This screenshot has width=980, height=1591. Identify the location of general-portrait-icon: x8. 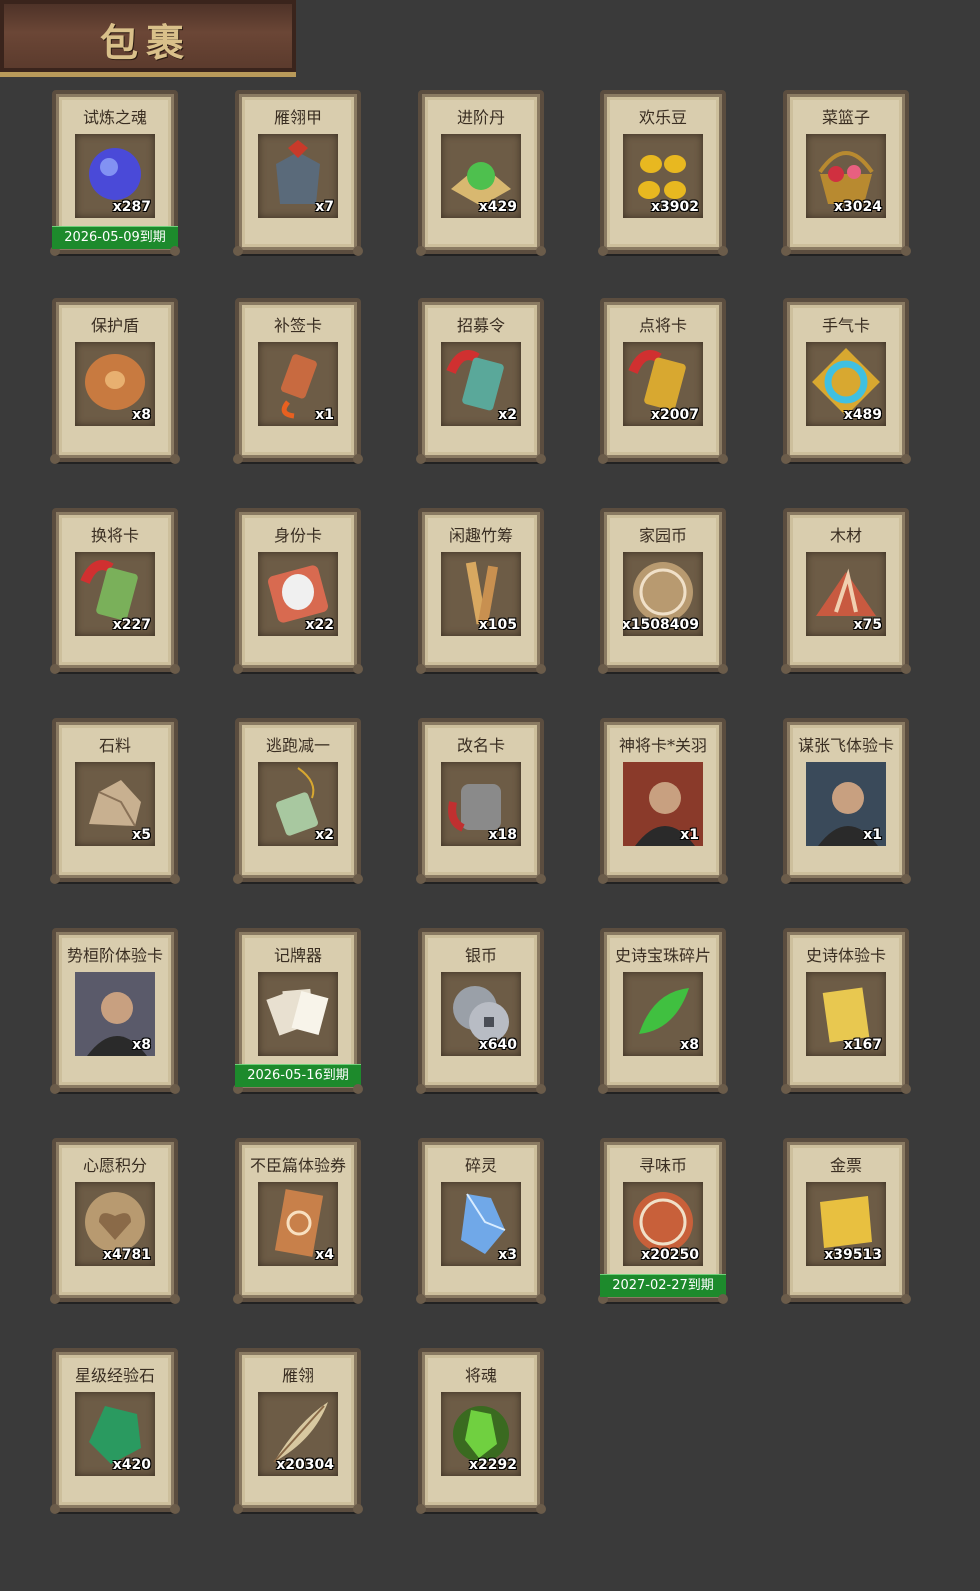
(115, 1014).